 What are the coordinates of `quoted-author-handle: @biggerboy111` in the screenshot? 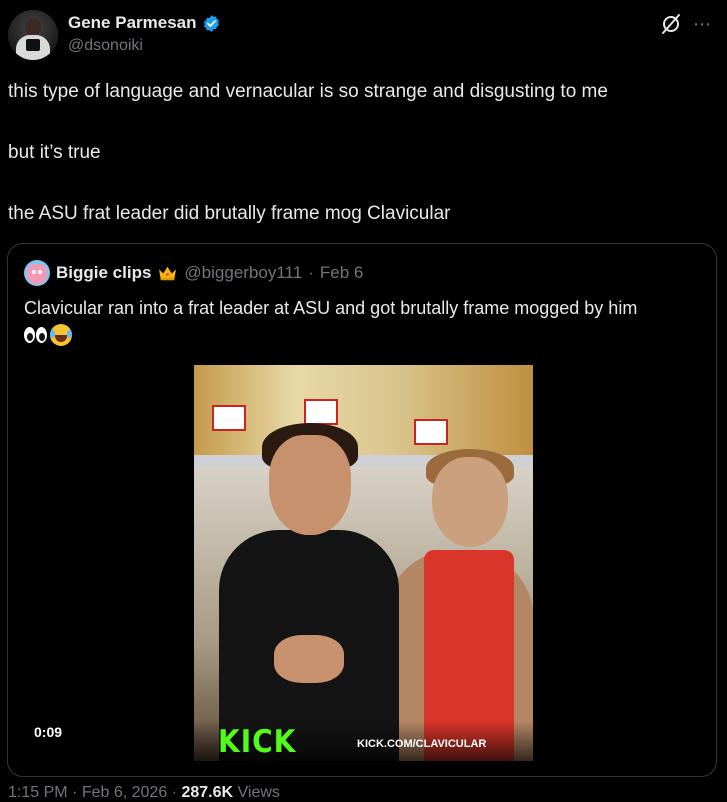 It's located at (243, 273).